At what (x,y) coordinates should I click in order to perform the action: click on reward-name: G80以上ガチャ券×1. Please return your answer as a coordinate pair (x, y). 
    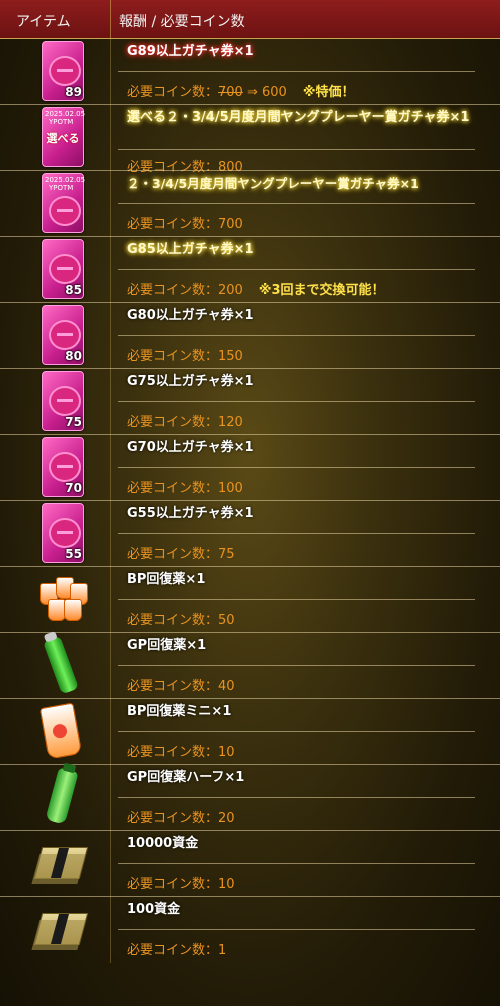
    Looking at the image, I should click on (190, 315).